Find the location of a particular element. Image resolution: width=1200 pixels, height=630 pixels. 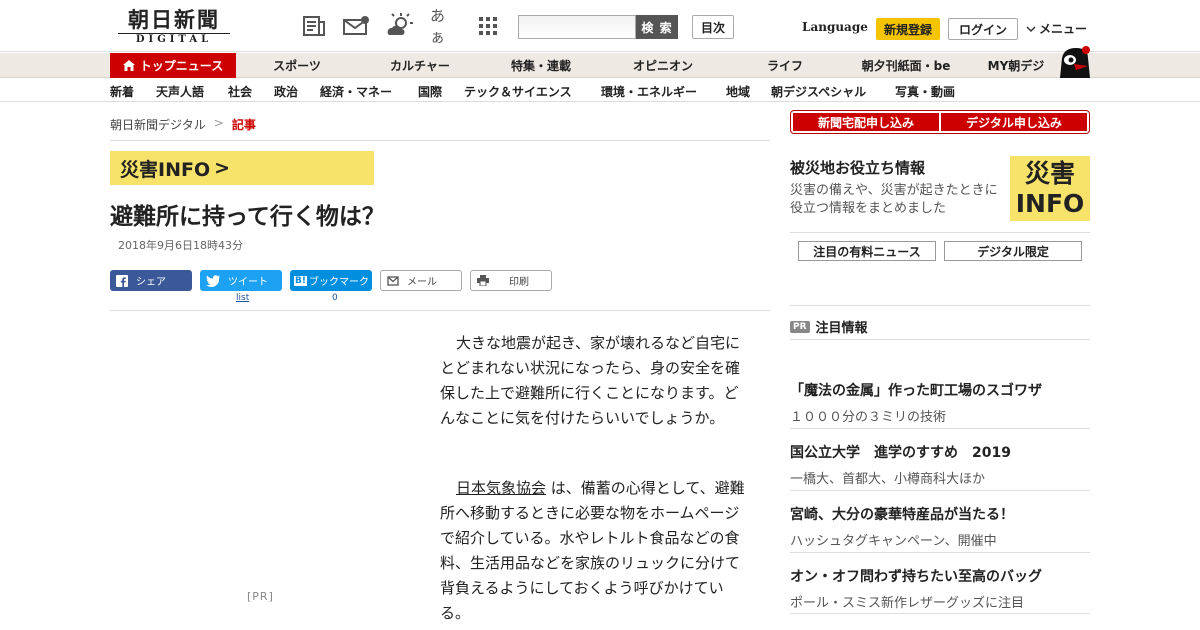

search-input is located at coordinates (577, 27).